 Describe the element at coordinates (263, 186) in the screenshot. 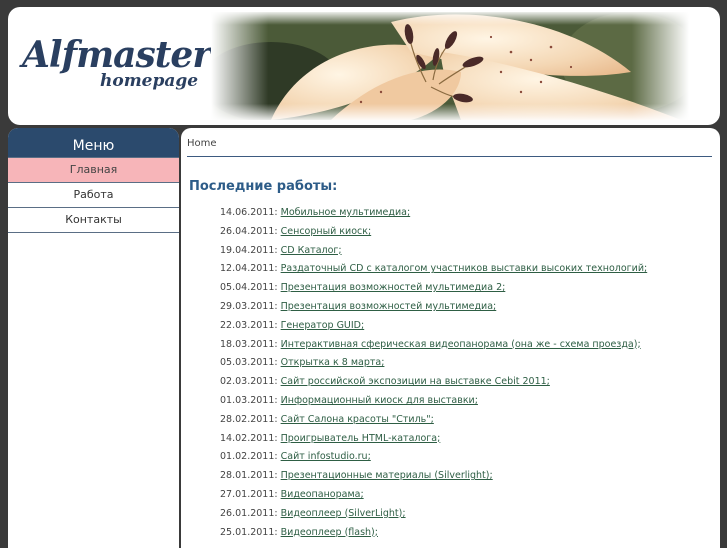

I see `section-title: Последние работы:` at that location.